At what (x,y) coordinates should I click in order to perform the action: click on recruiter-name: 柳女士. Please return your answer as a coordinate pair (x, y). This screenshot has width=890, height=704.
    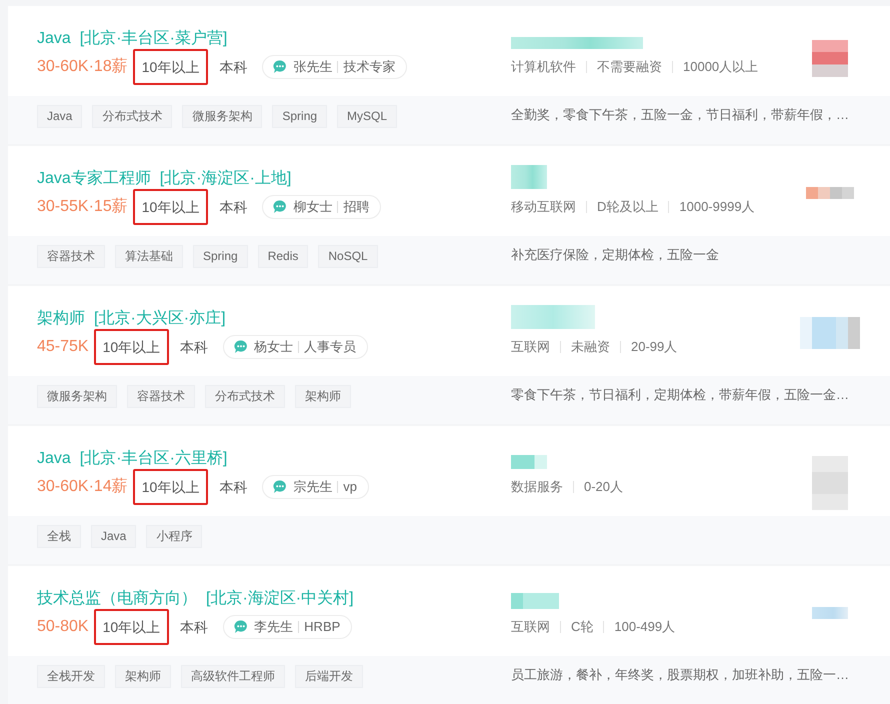
    Looking at the image, I should click on (312, 207).